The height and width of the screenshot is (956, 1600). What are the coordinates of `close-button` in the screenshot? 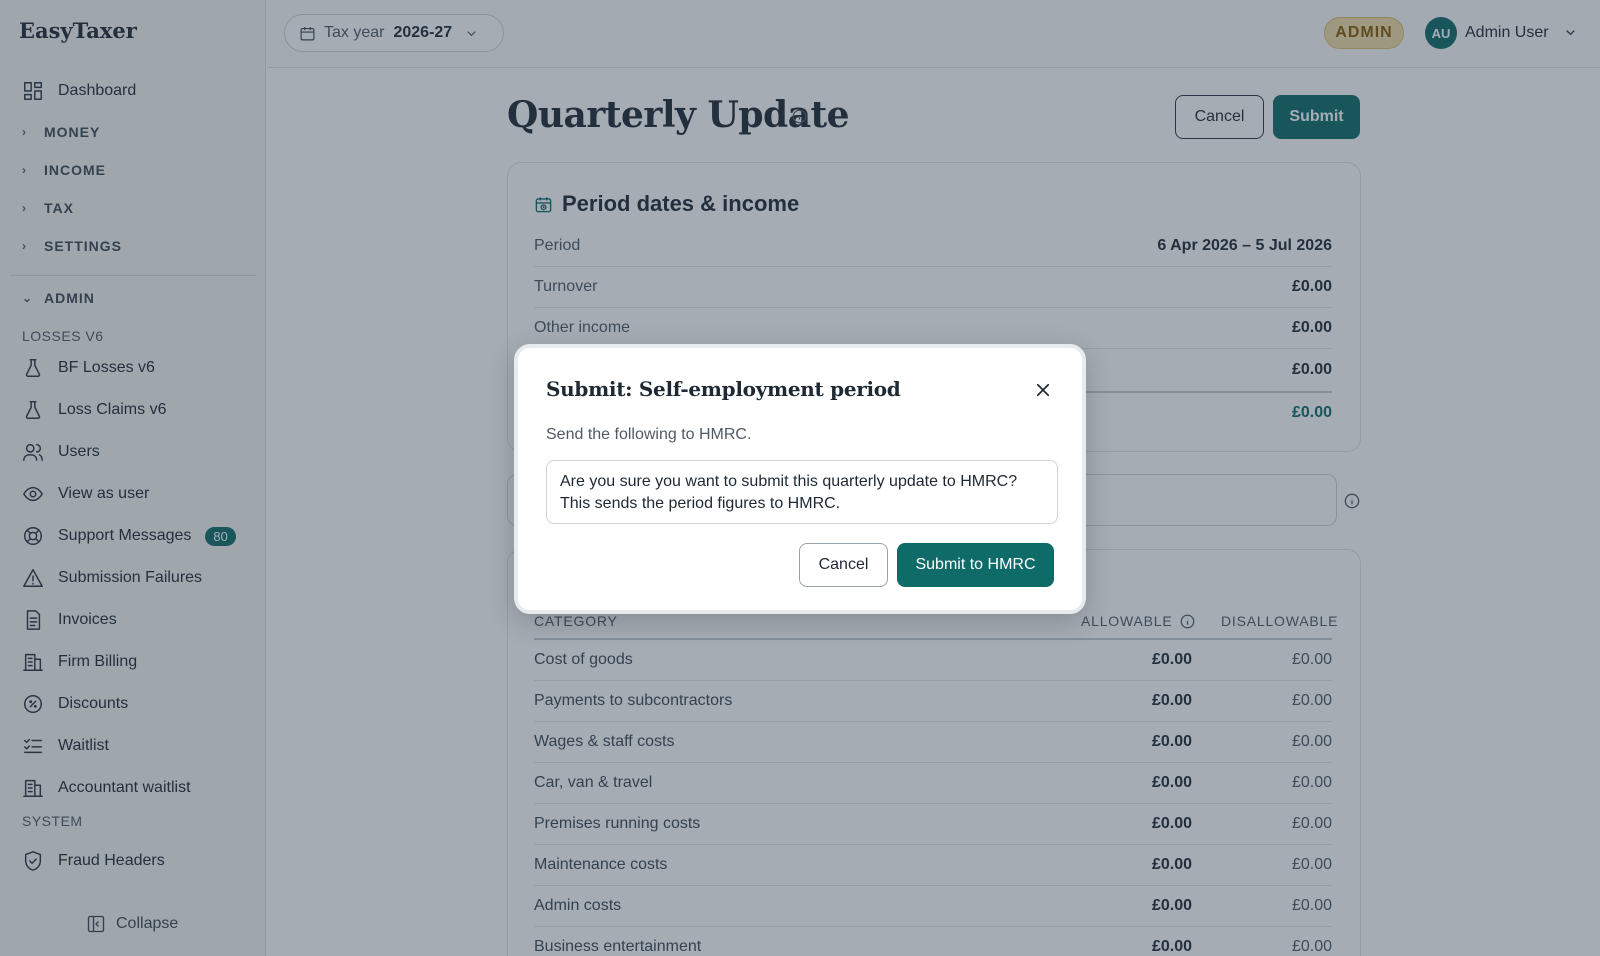 It's located at (1043, 390).